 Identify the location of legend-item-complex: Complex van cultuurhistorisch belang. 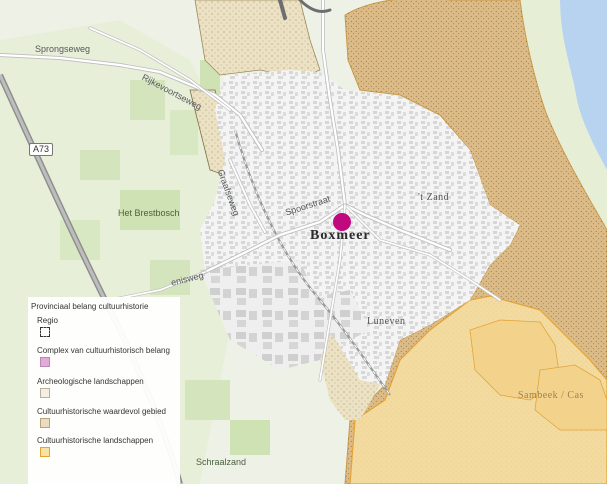
(103, 350).